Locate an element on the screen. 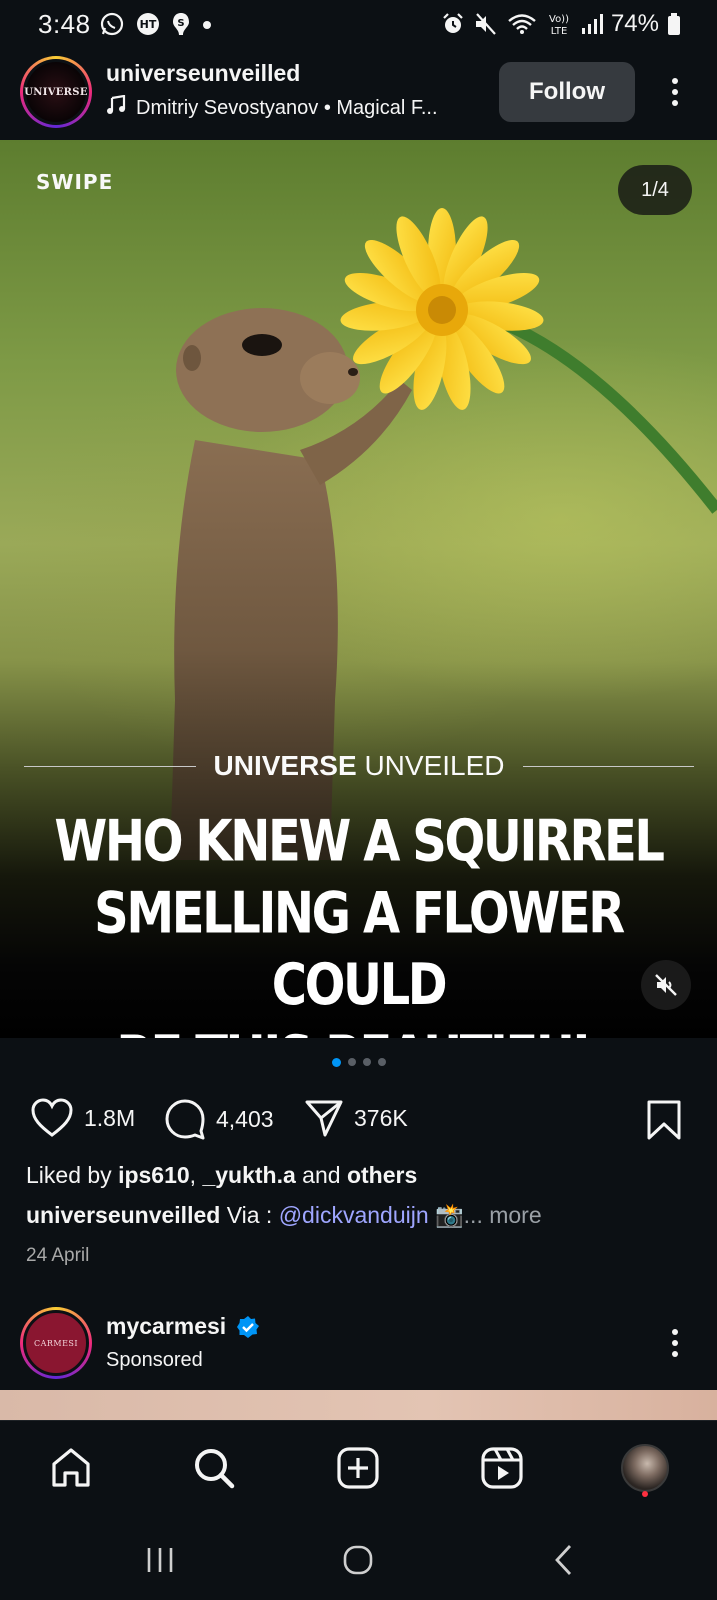 The width and height of the screenshot is (717, 1600). home-circle-icon is located at coordinates (358, 1560).